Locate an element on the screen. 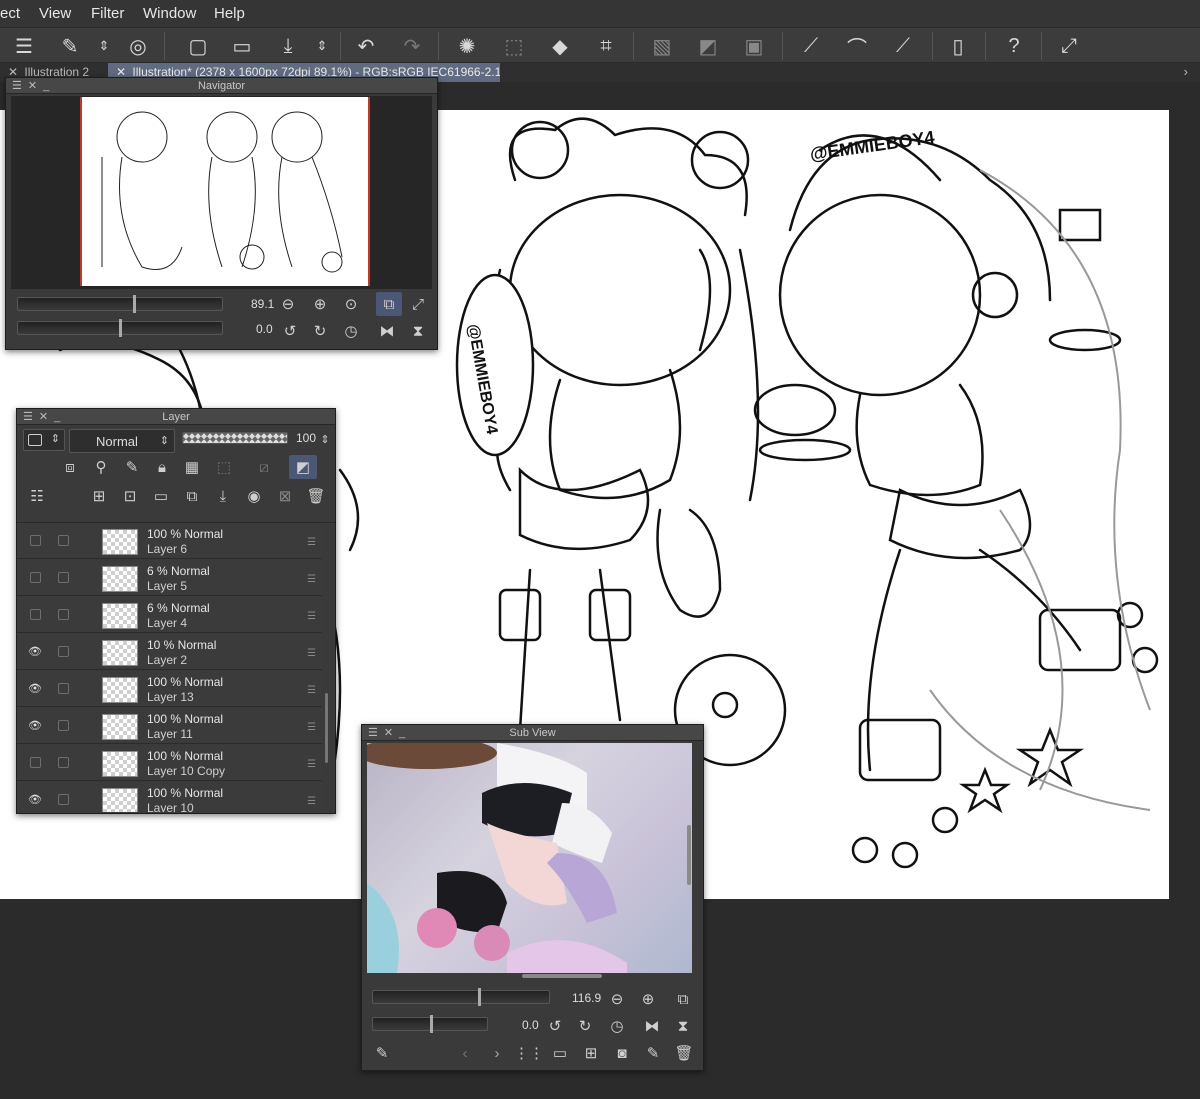 This screenshot has height=1099, width=1200. device-icon: ▯ is located at coordinates (958, 46).